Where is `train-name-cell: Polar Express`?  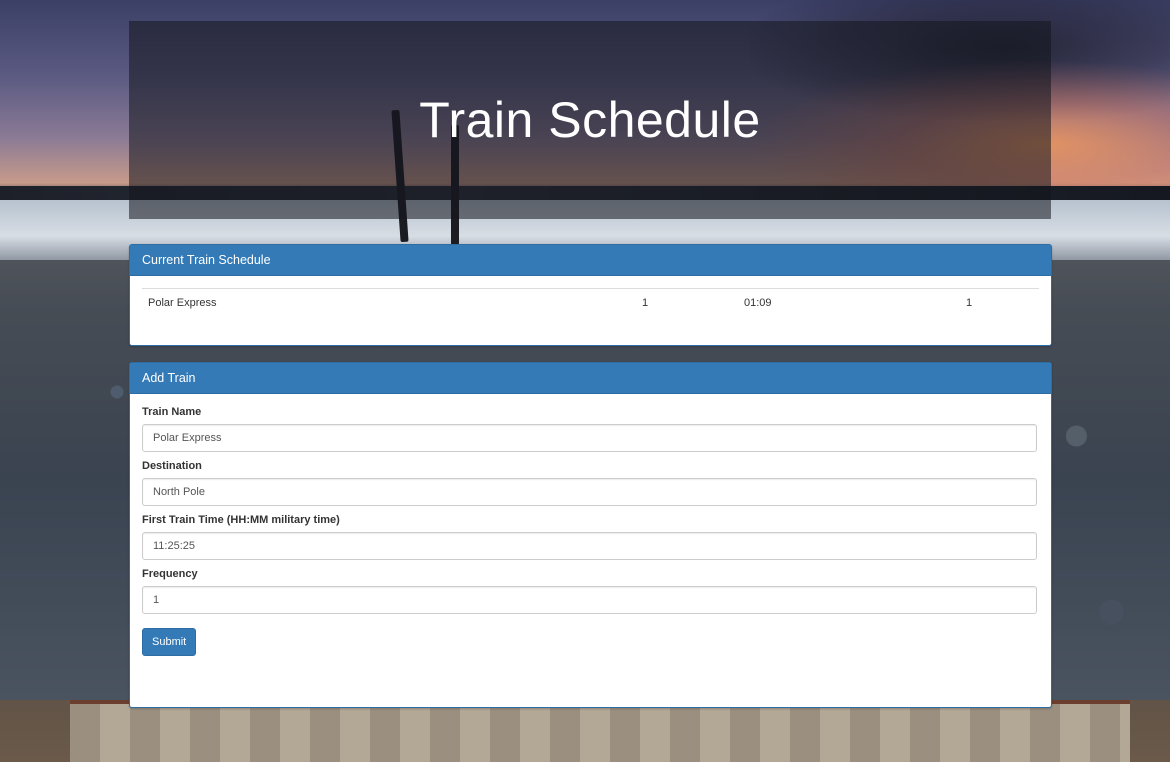
train-name-cell: Polar Express is located at coordinates (389, 302).